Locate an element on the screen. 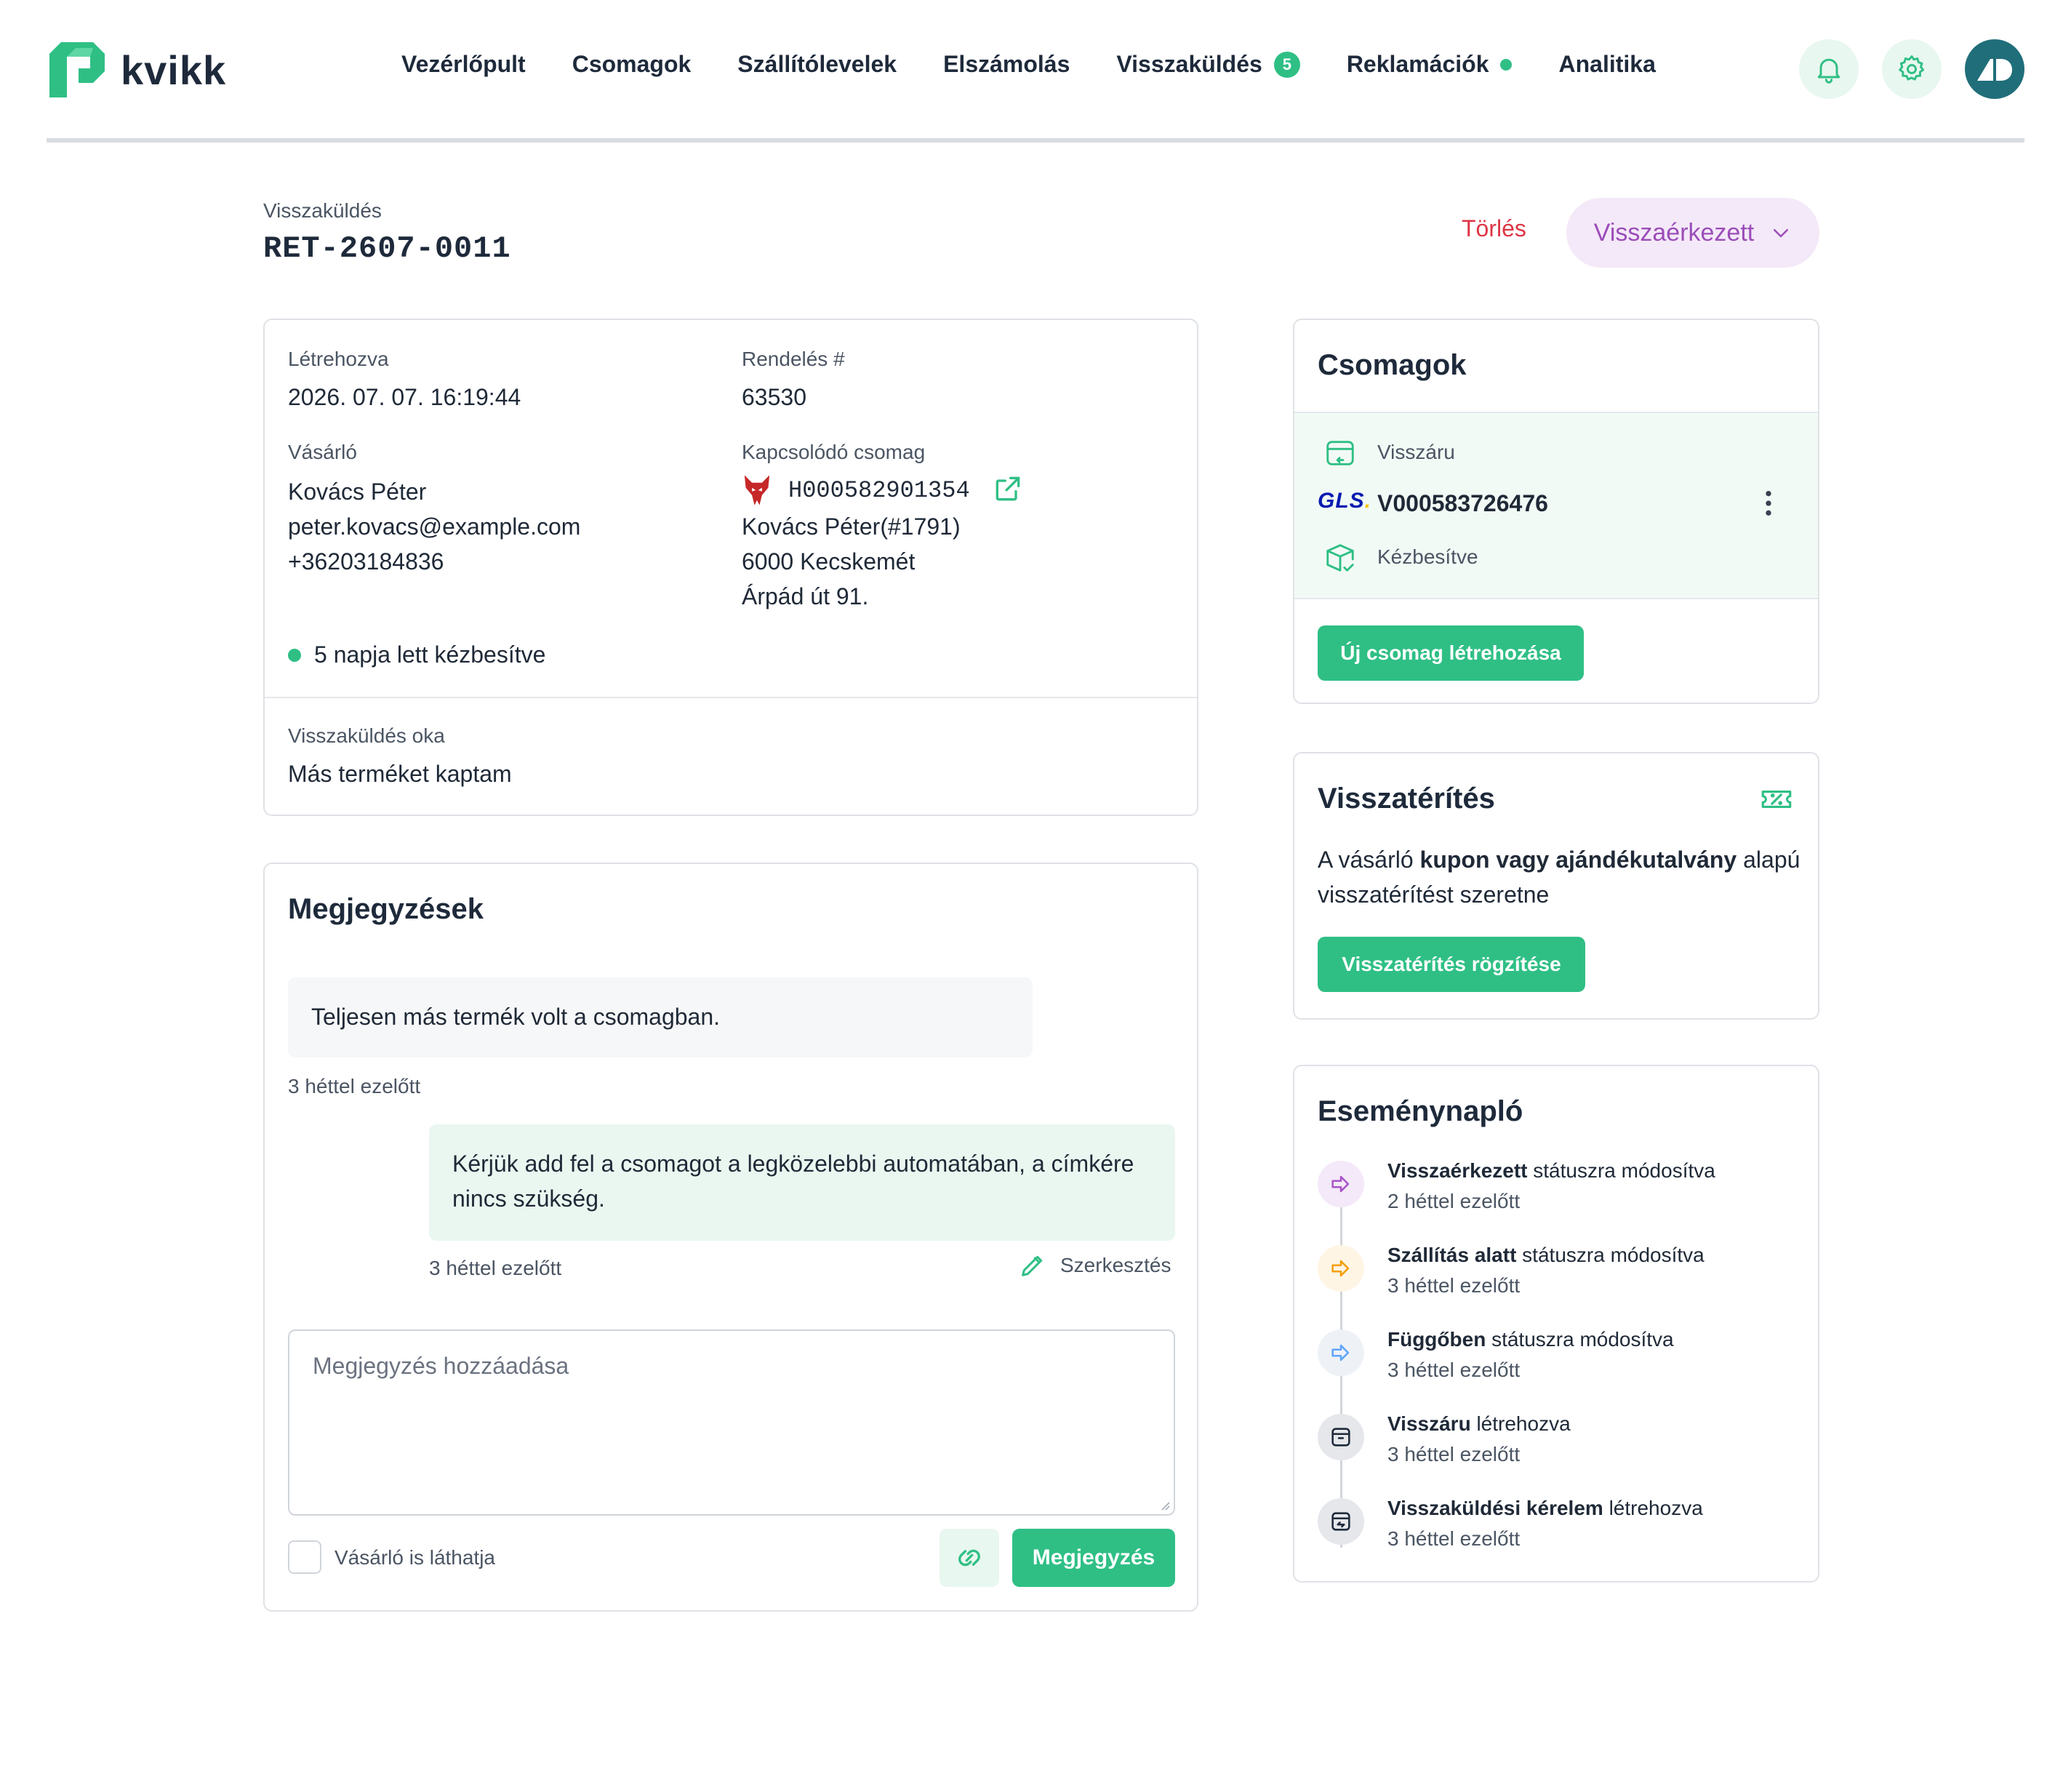  gls-logo: GLS. is located at coordinates (1345, 501).